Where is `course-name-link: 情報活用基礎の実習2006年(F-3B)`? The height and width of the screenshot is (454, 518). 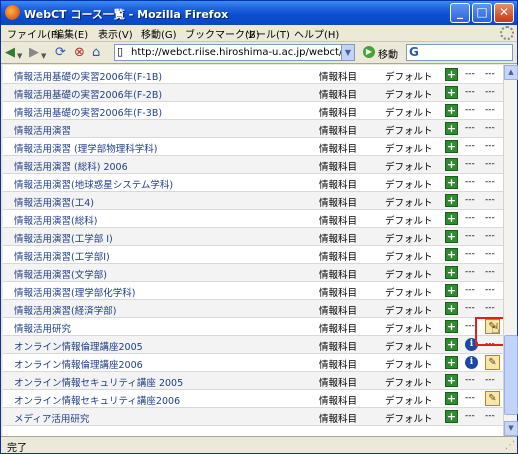 course-name-link: 情報活用基礎の実習2006年(F-3B) is located at coordinates (88, 112).